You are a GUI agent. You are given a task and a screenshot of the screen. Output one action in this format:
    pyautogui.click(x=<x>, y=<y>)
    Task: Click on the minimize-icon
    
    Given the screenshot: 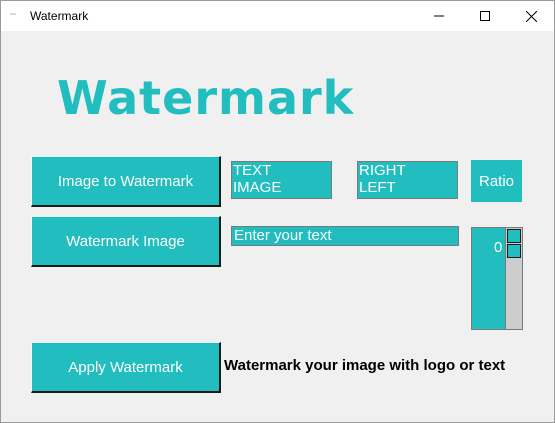 What is the action you would take?
    pyautogui.click(x=439, y=16)
    